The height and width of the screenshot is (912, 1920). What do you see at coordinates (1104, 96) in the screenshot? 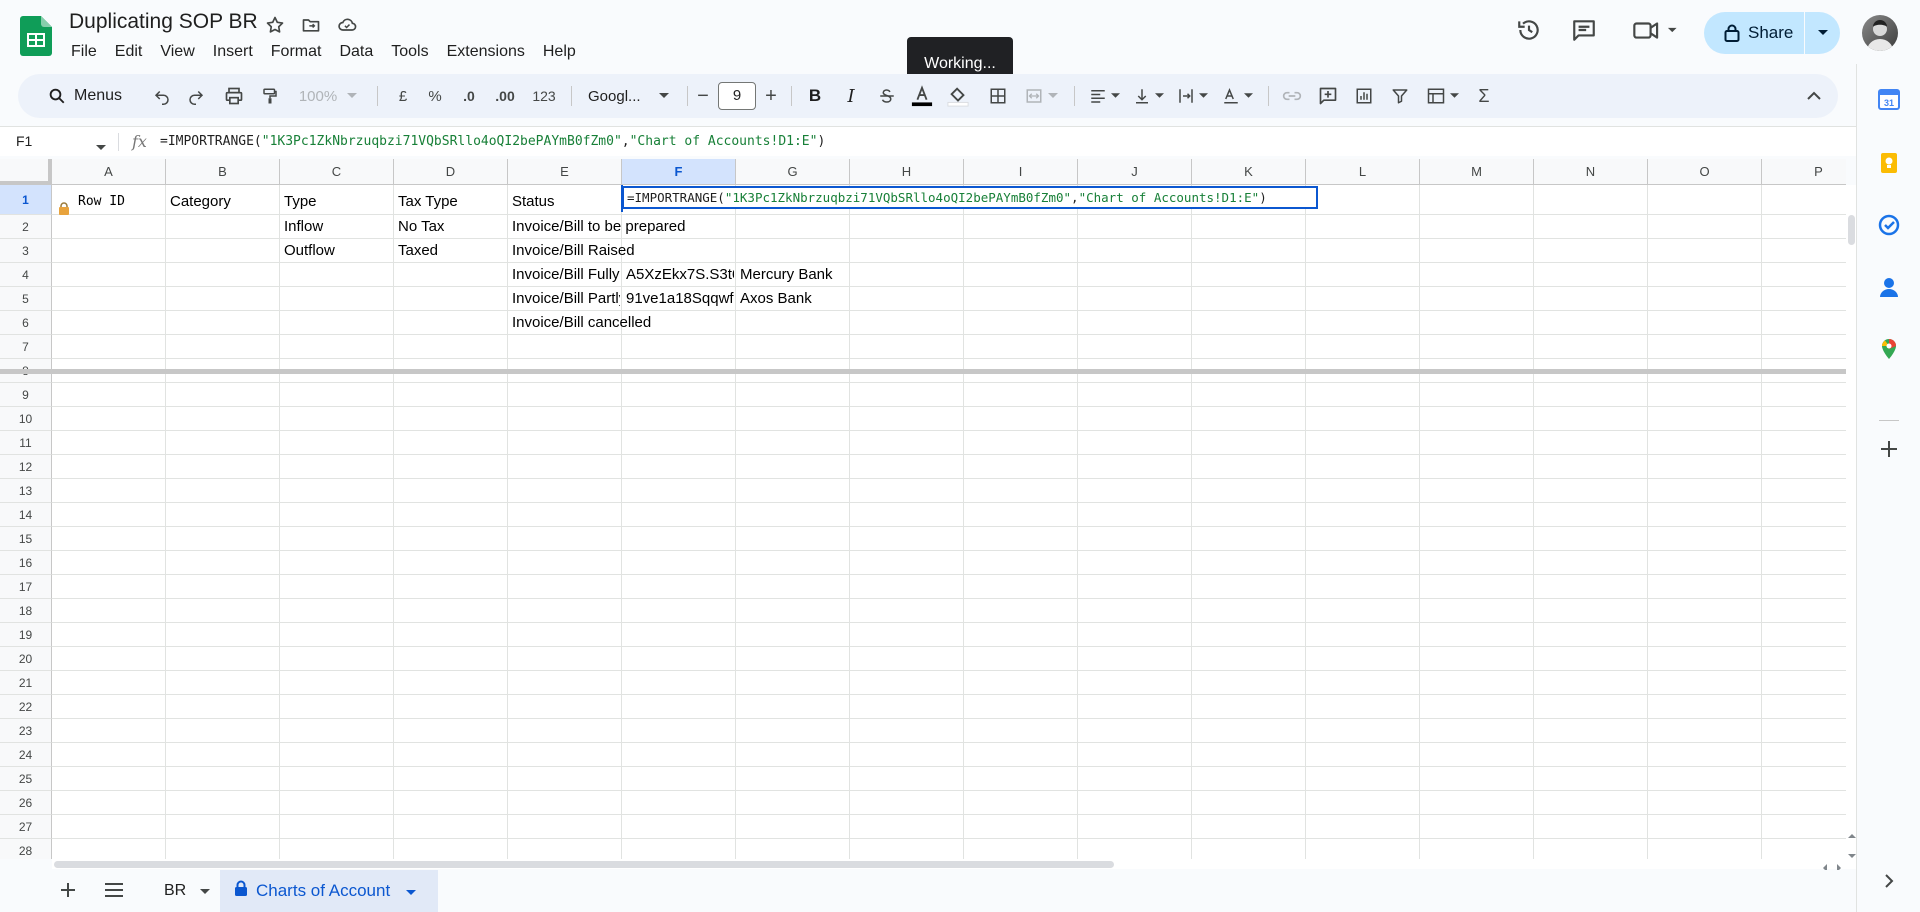
I see `horizontal-align-icon` at bounding box center [1104, 96].